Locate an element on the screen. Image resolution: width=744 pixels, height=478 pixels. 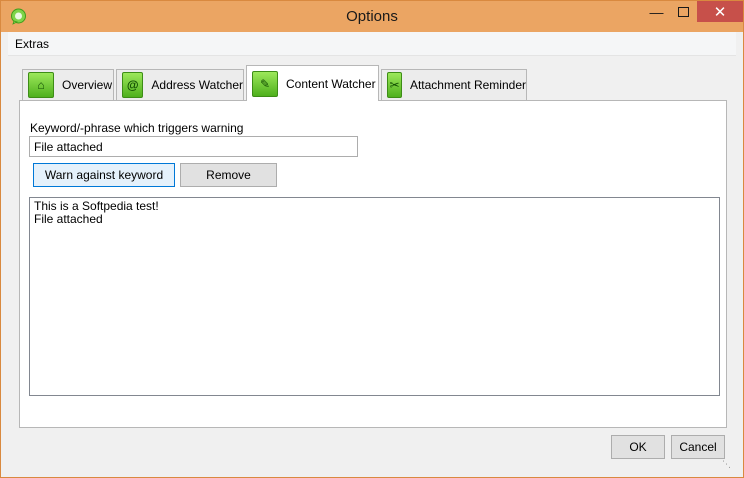
tab-attachment-reminder: ✂ Attachment Reminder is located at coordinates (454, 84).